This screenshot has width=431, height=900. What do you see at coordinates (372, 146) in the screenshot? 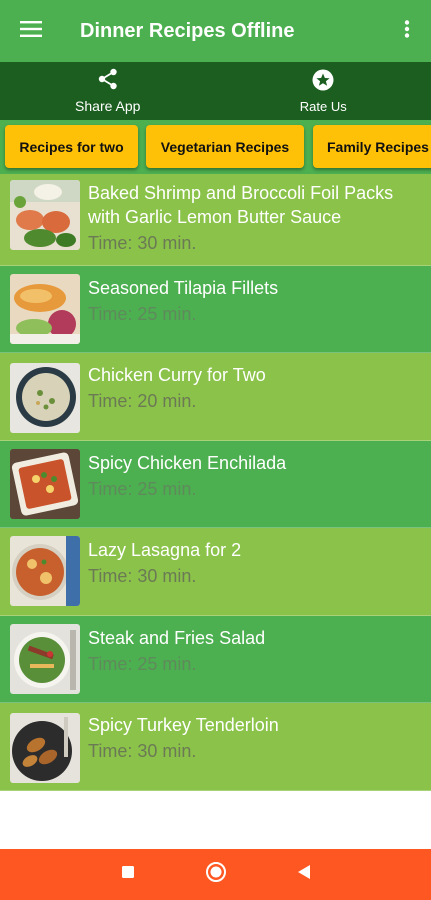
I see `chip-family-recipes: Family Recipes` at bounding box center [372, 146].